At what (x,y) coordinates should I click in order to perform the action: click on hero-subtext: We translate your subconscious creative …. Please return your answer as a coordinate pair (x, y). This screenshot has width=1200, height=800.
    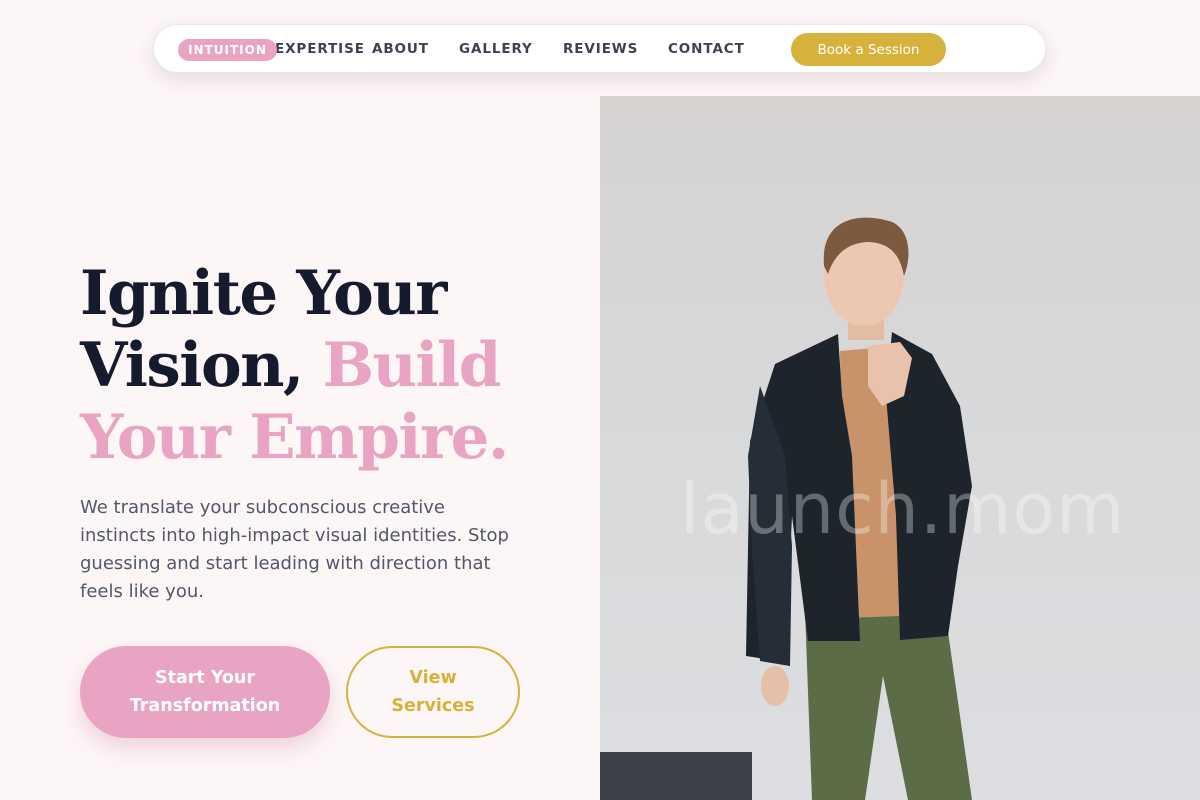
    Looking at the image, I should click on (294, 549).